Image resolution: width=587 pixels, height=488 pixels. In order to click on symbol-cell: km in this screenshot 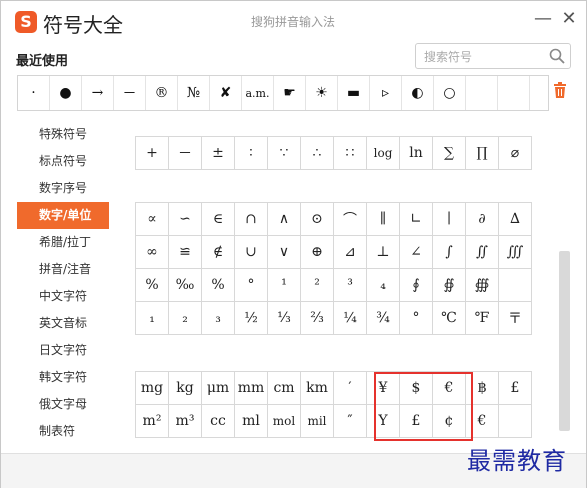, I will do `click(317, 388)`.